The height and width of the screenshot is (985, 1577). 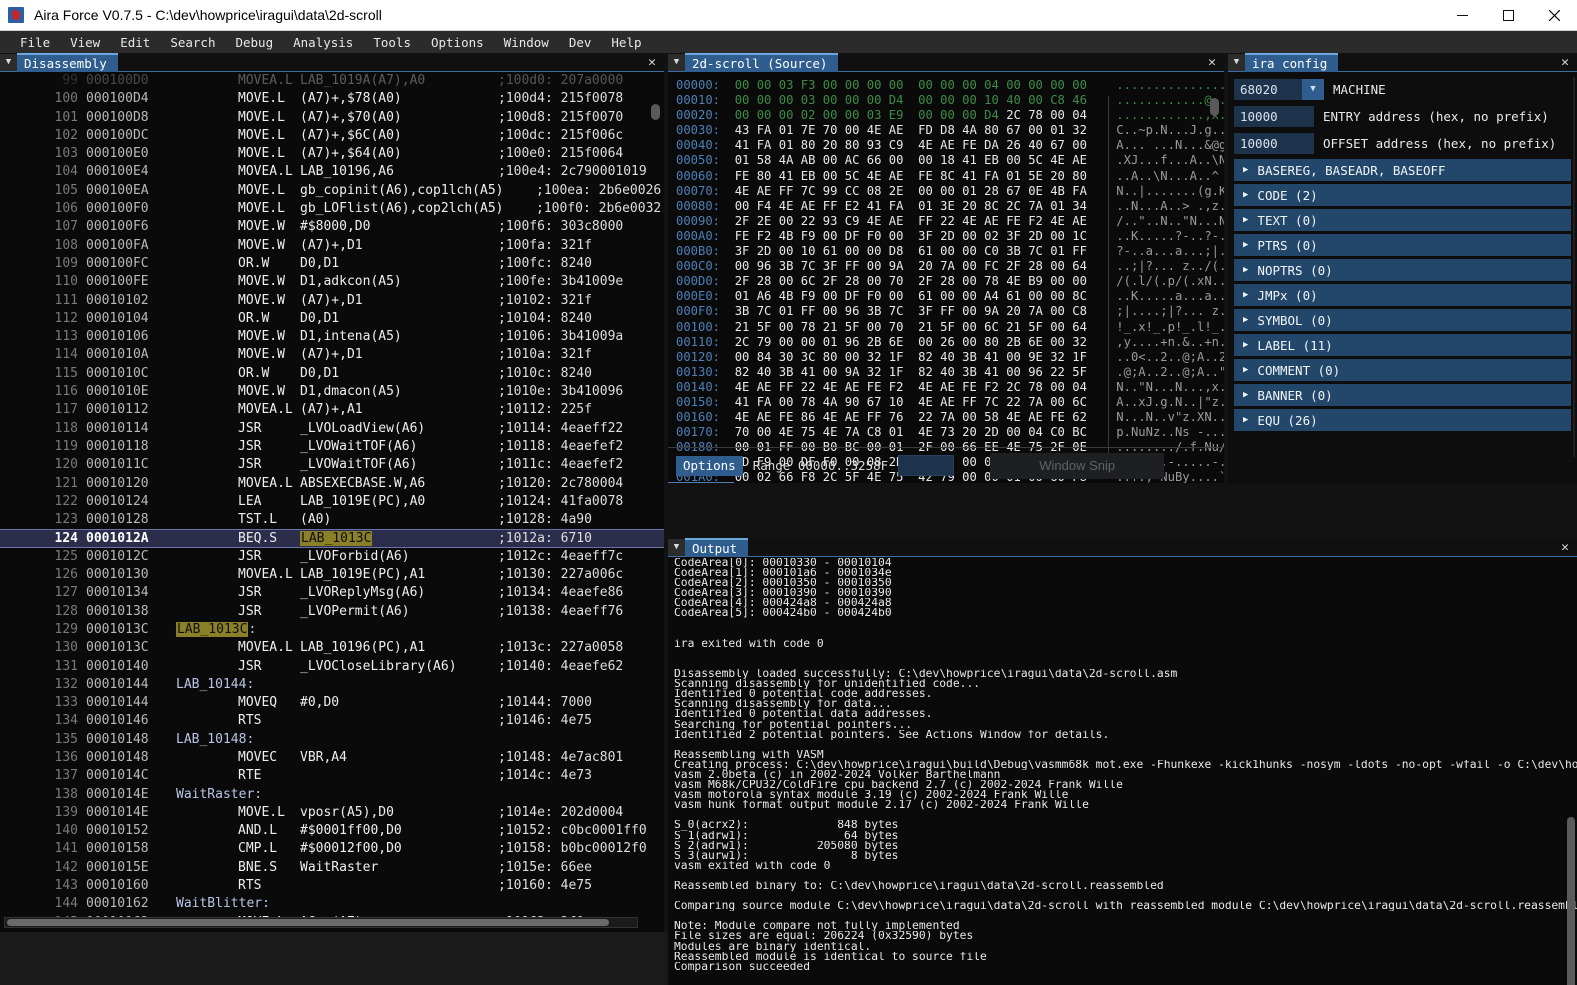 I want to click on tab-disassembly: Disassembly, so click(x=67, y=62).